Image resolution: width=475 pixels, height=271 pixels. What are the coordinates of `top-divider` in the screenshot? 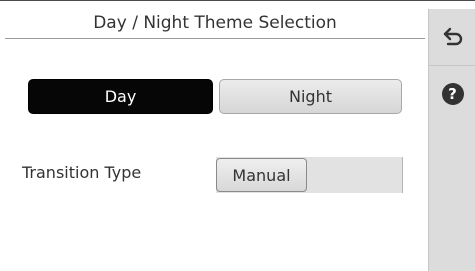 It's located at (237, 0).